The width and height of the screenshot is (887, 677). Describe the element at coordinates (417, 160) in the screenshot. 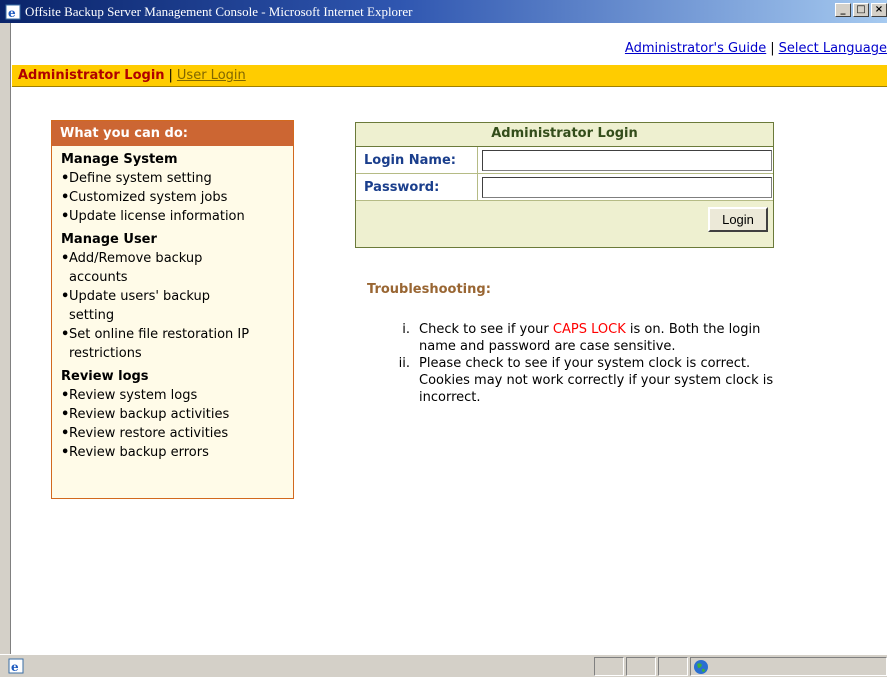

I see `login-name-label: Login Name:` at that location.